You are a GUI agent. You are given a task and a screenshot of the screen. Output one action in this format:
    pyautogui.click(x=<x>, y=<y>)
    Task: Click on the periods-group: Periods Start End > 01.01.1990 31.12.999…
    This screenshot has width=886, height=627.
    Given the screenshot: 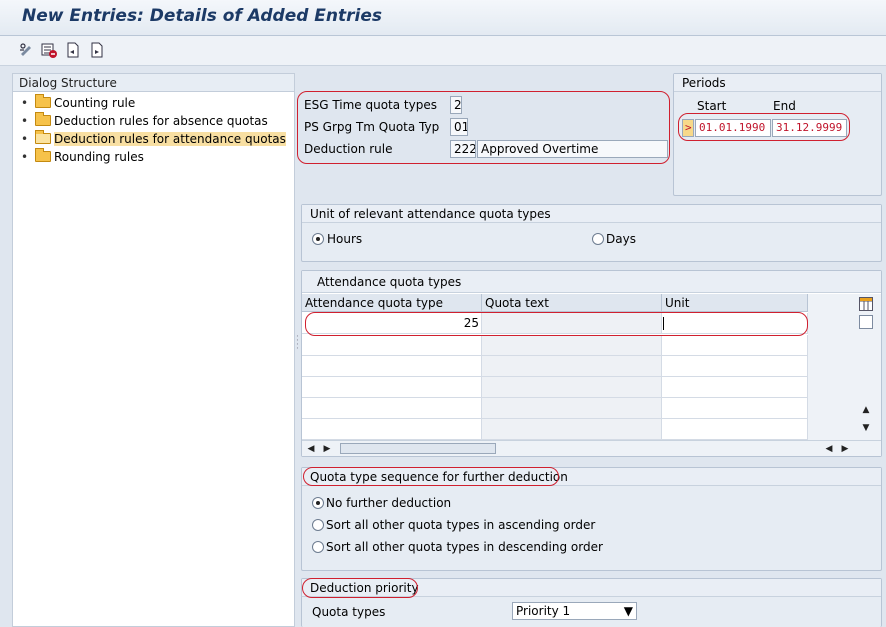 What is the action you would take?
    pyautogui.click(x=777, y=134)
    